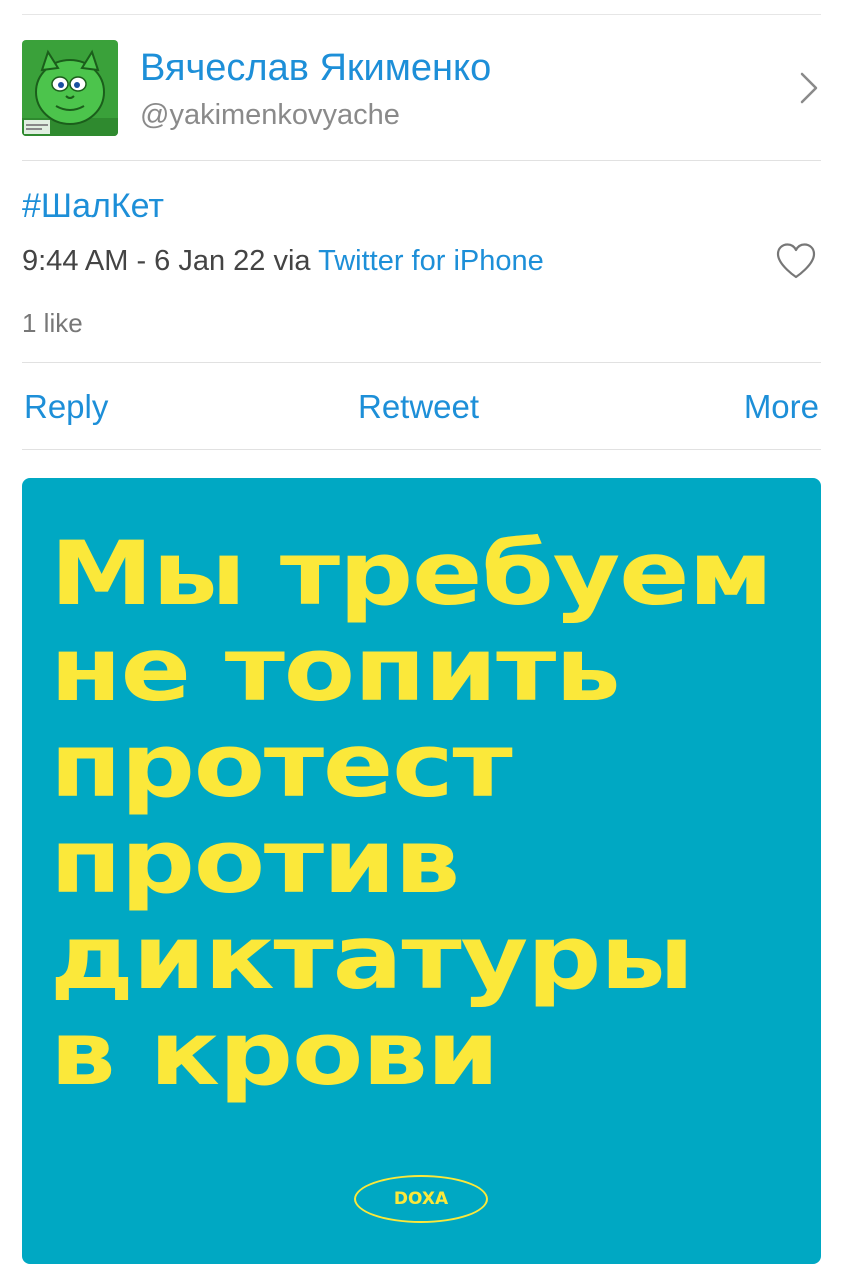 The height and width of the screenshot is (1280, 843). Describe the element at coordinates (335, 669) in the screenshot. I see `poster-line: не топить` at that location.